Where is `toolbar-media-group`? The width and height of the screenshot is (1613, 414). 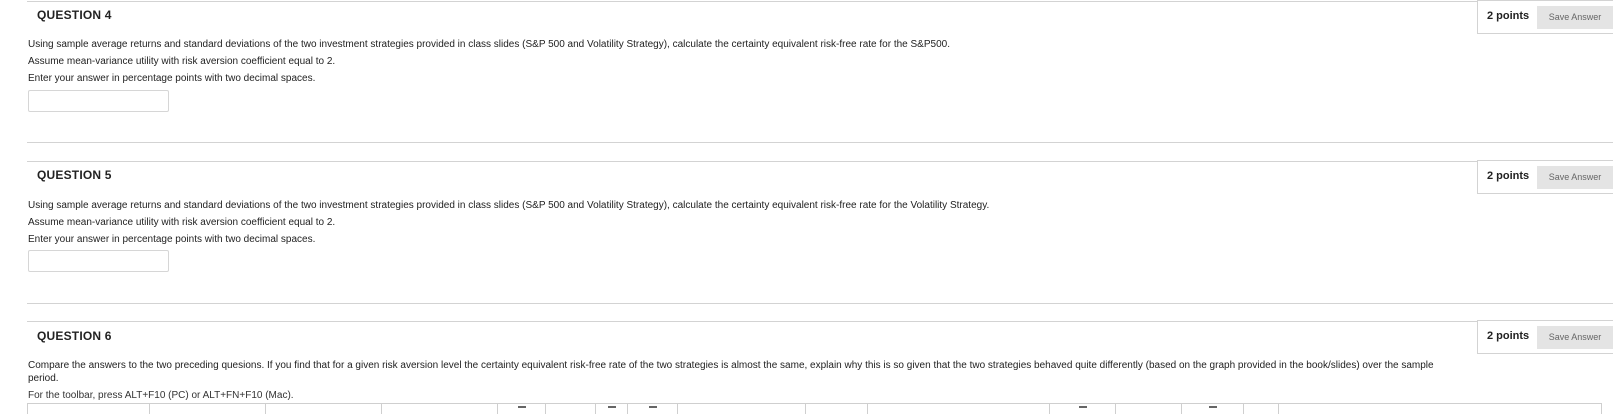 toolbar-media-group is located at coordinates (959, 409).